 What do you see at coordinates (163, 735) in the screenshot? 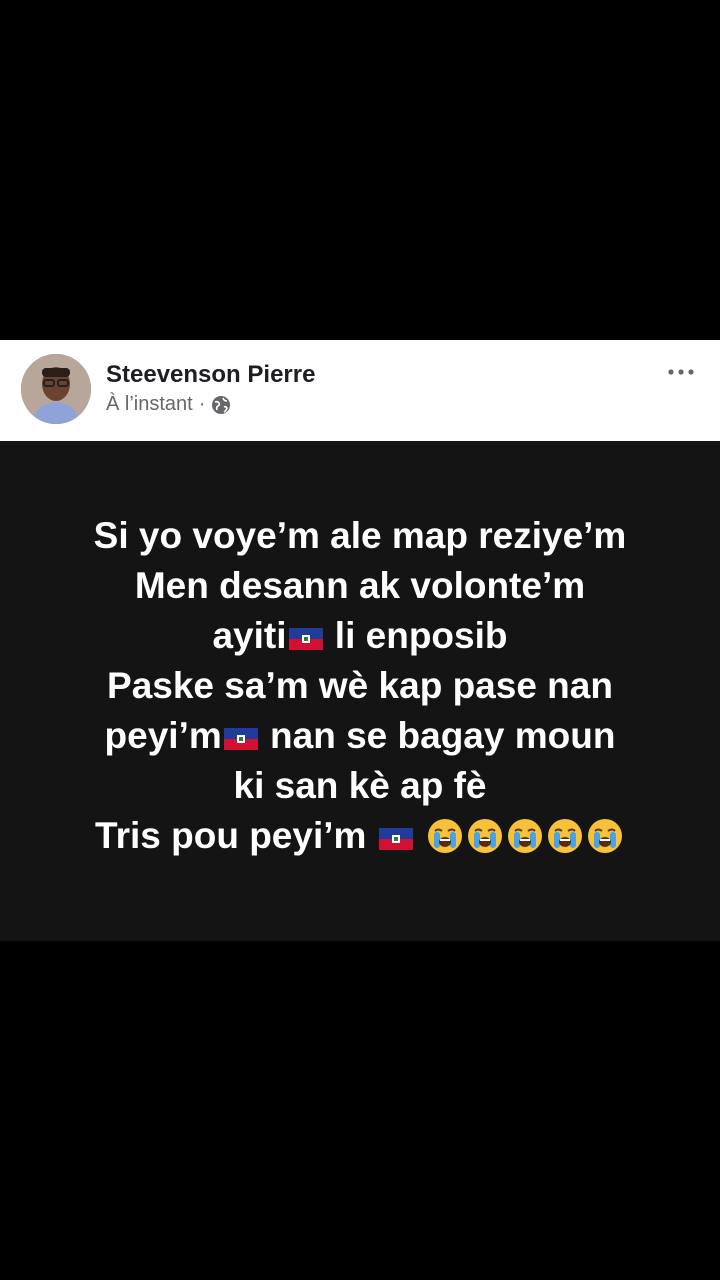
I see `post-line-5-start: peyi’m` at bounding box center [163, 735].